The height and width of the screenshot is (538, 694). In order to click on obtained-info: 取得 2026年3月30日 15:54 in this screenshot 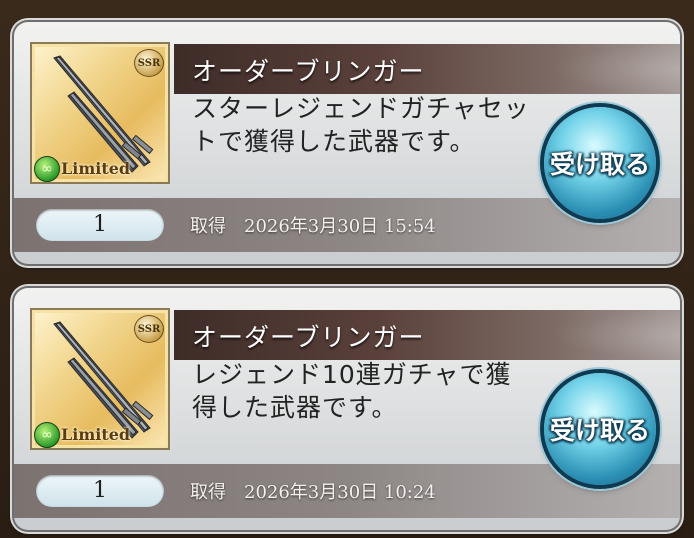, I will do `click(313, 225)`.